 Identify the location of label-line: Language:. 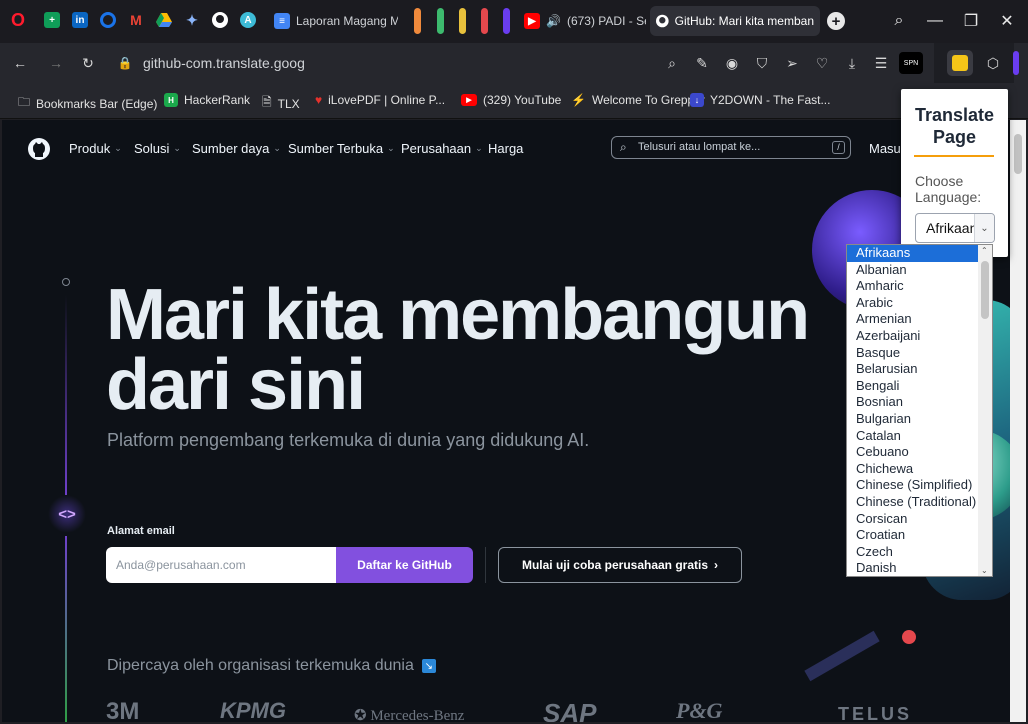
(948, 197).